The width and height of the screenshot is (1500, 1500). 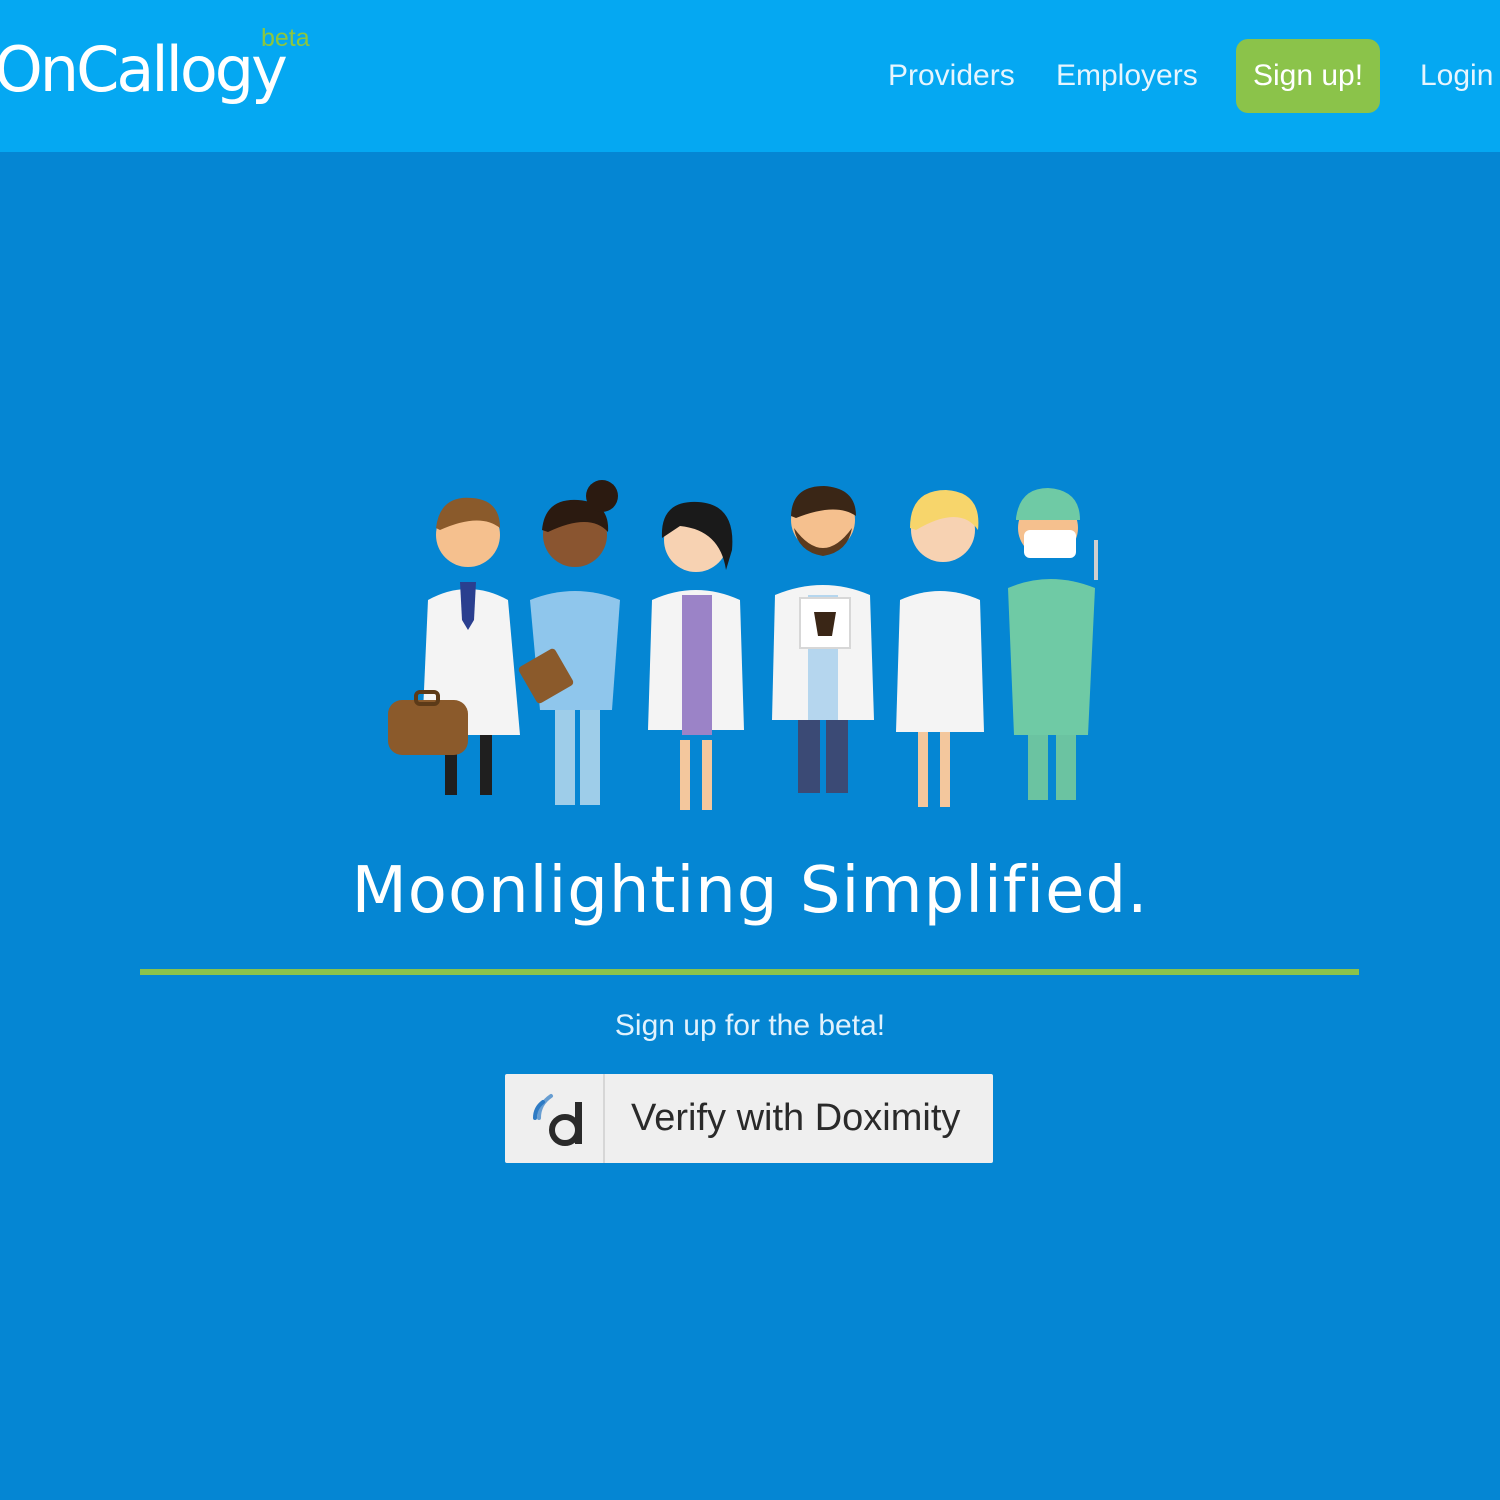 I want to click on signup-button: Sign up!, so click(x=1308, y=76).